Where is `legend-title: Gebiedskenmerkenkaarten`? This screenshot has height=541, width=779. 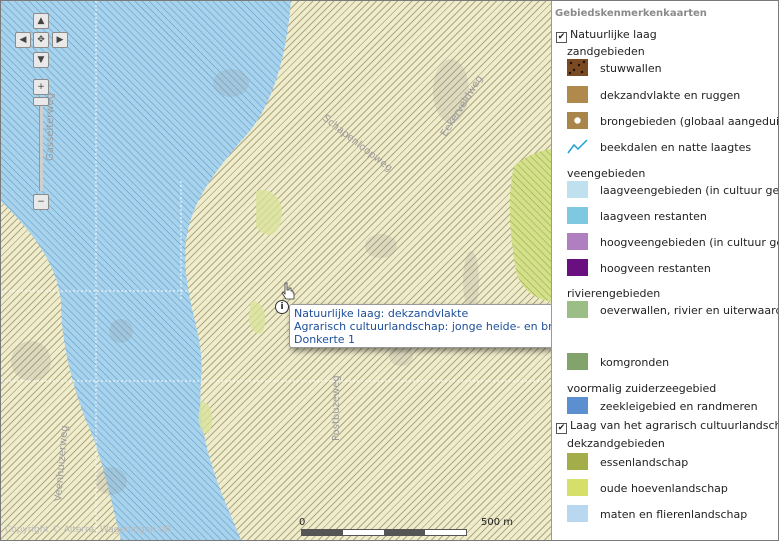 legend-title: Gebiedskenmerkenkaarten is located at coordinates (631, 13).